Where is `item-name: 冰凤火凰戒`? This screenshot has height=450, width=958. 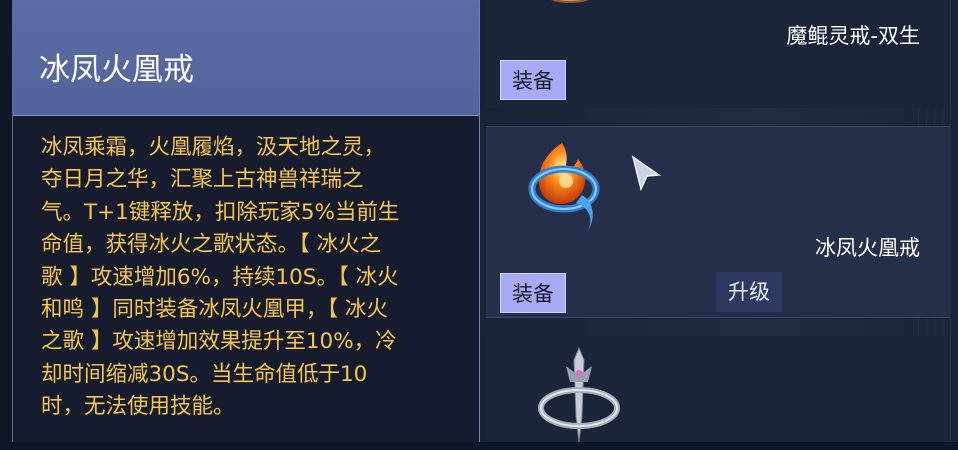 item-name: 冰凤火凰戒 is located at coordinates (867, 248).